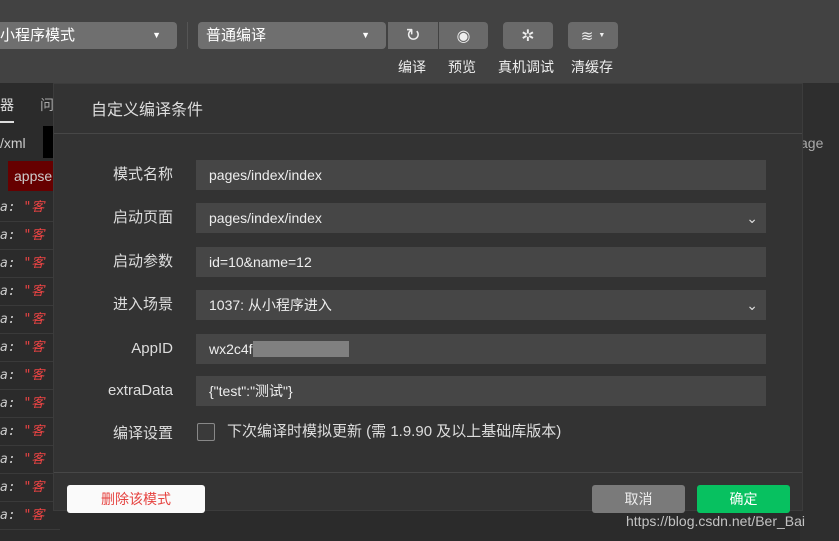  What do you see at coordinates (265, 218) in the screenshot?
I see `start-page-value: pages/index/index` at bounding box center [265, 218].